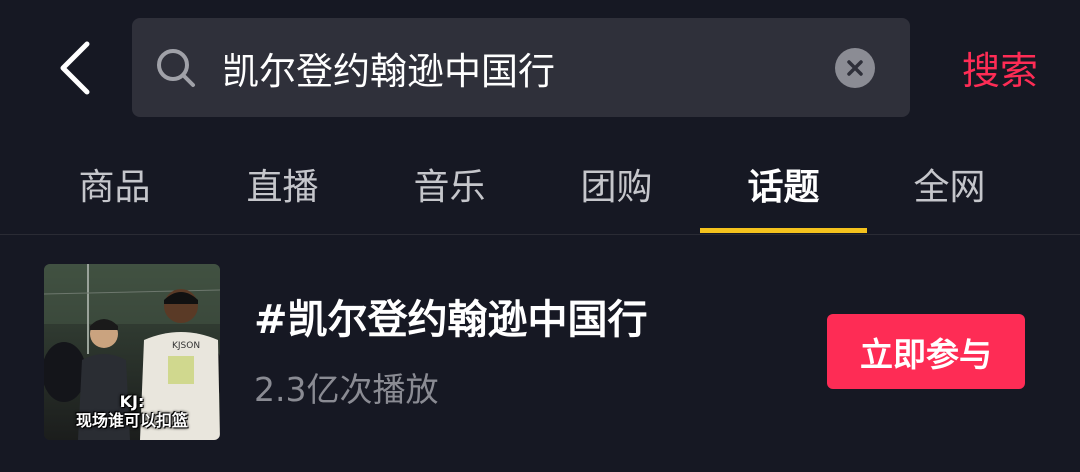 Image resolution: width=1080 pixels, height=472 pixels. Describe the element at coordinates (346, 389) in the screenshot. I see `topic-play-count: 2.3亿次播放` at that location.